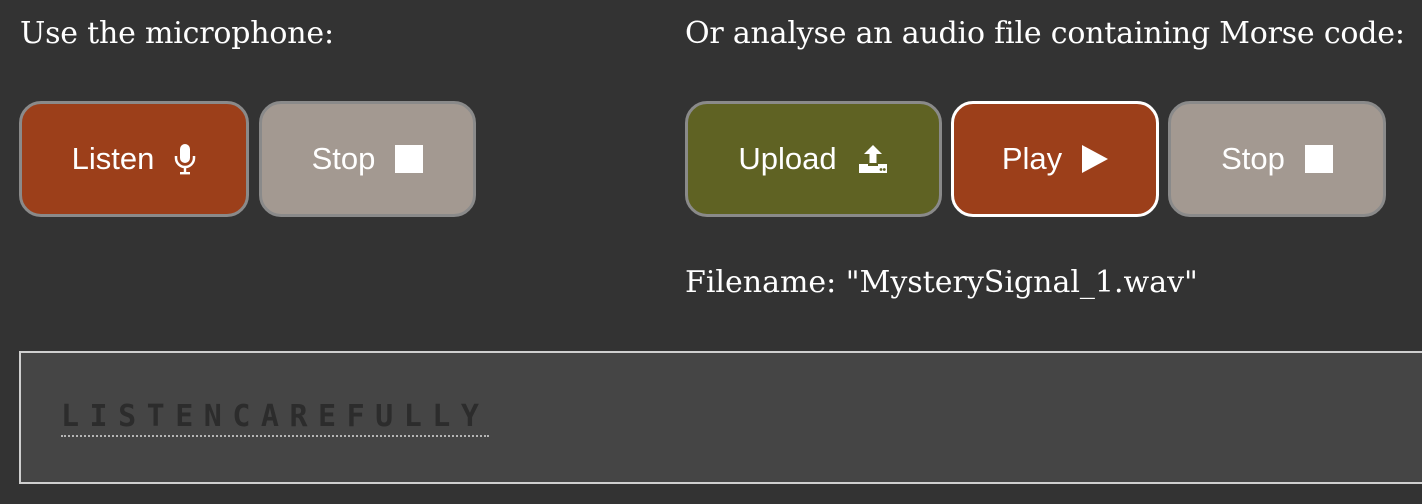 This screenshot has height=504, width=1422. Describe the element at coordinates (177, 33) in the screenshot. I see `microphone-section-label: Use the microphone:` at that location.